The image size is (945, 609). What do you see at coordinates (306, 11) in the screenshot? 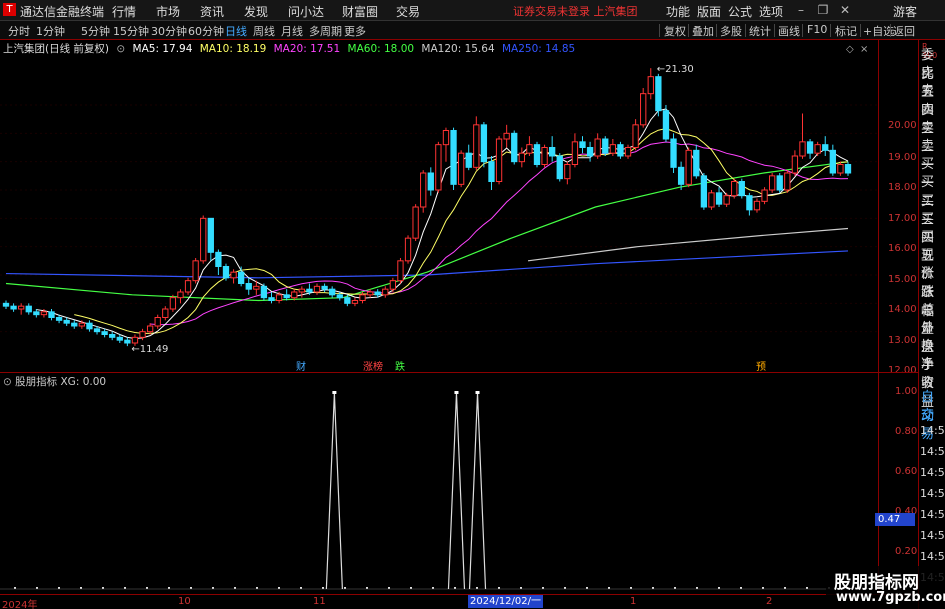
I see `menu-ask: 问小达` at bounding box center [306, 11].